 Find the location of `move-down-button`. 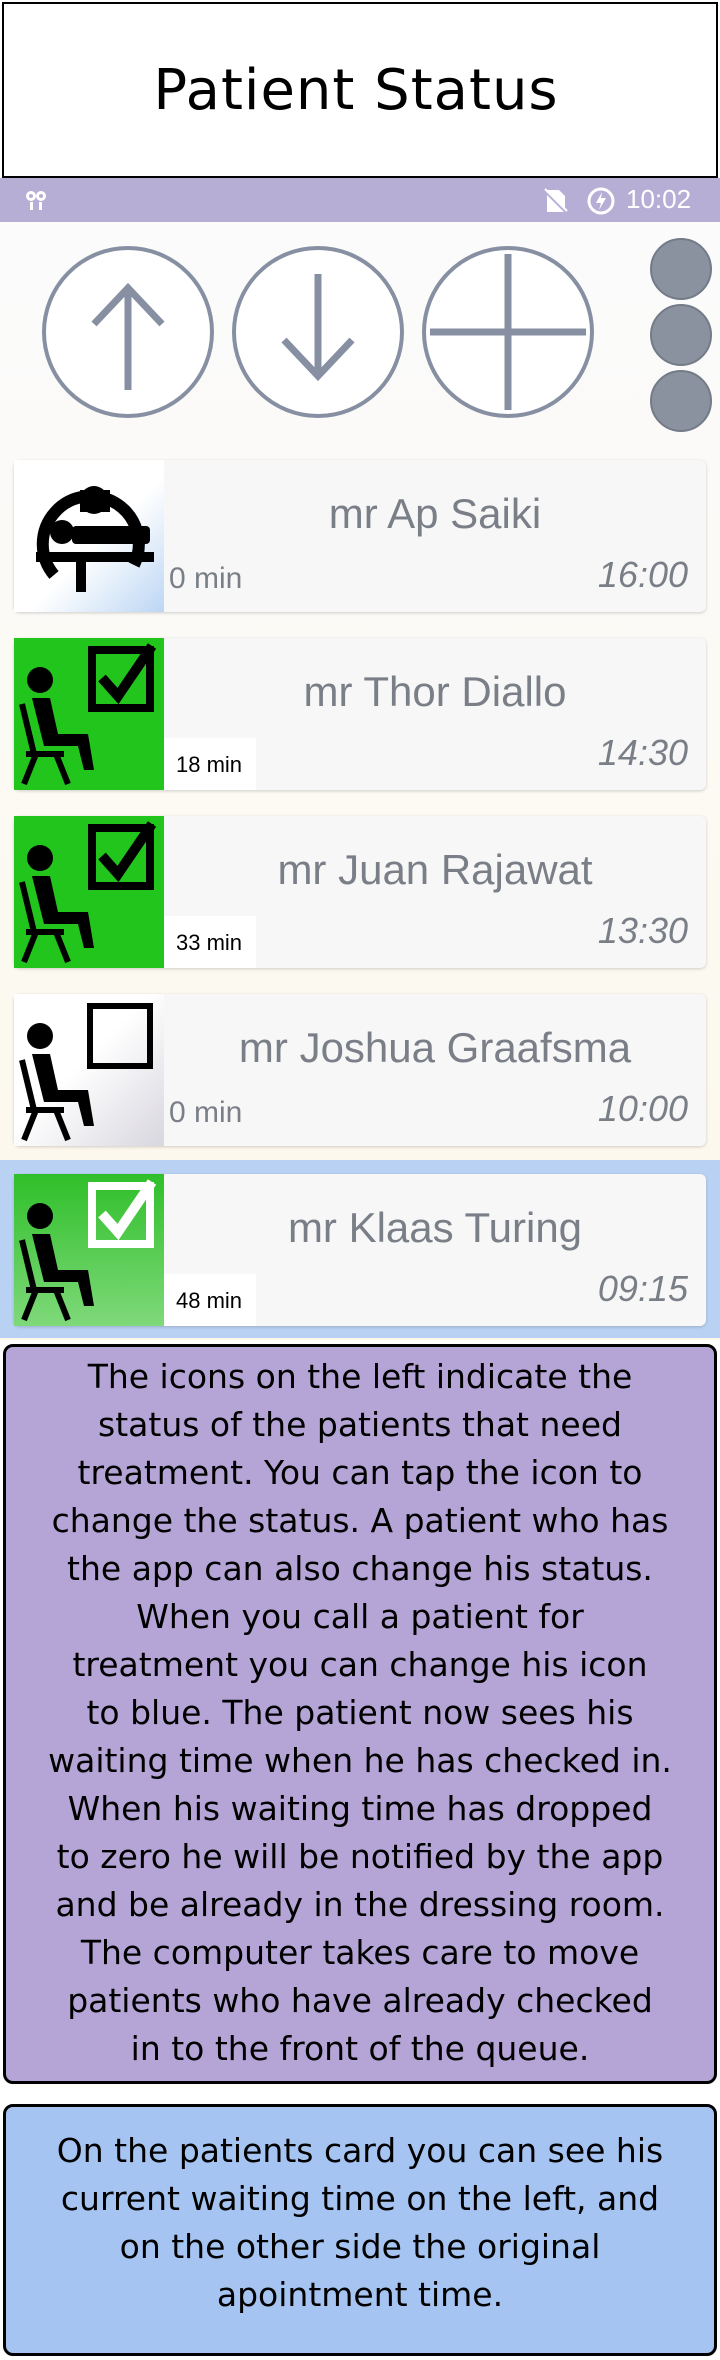

move-down-button is located at coordinates (318, 332).